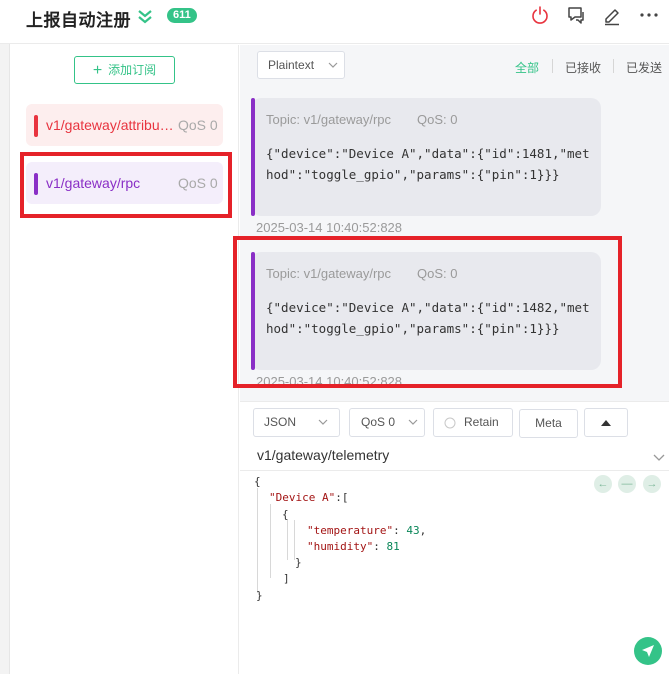  Describe the element at coordinates (36, 126) in the screenshot. I see `subscription-color-bar` at that location.